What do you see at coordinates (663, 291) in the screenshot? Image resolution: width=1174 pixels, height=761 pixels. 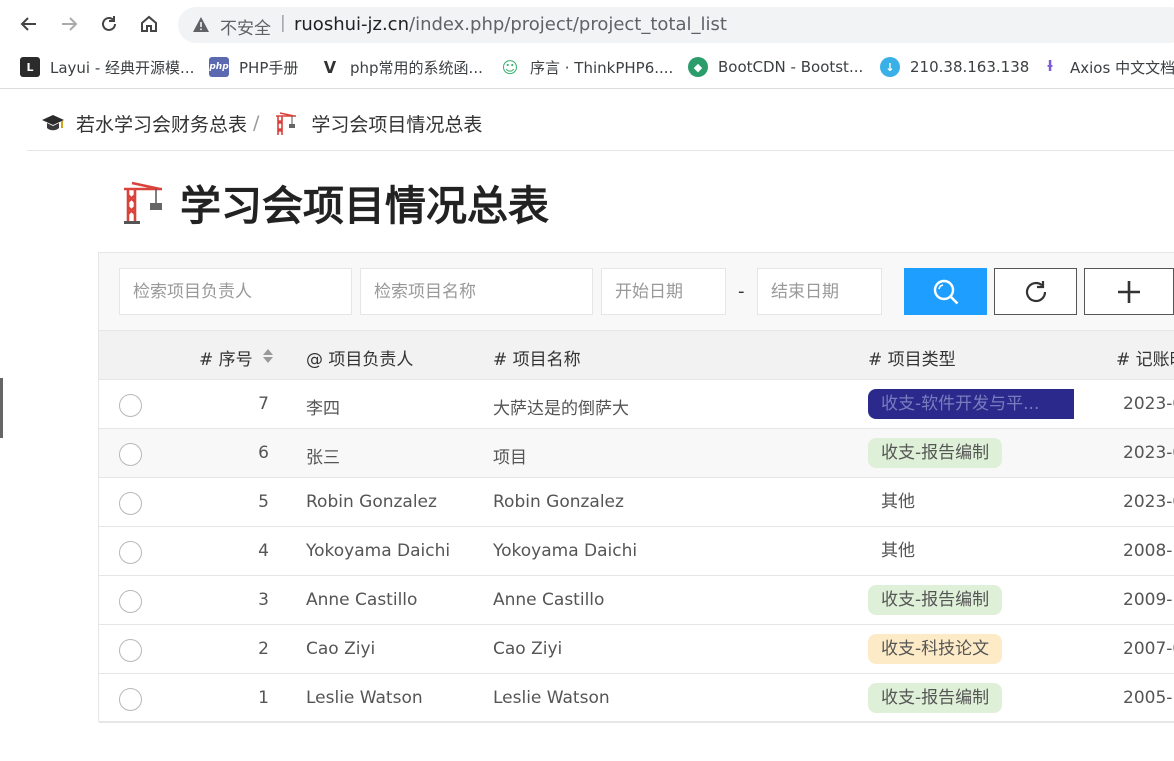 I see `start-date-input` at bounding box center [663, 291].